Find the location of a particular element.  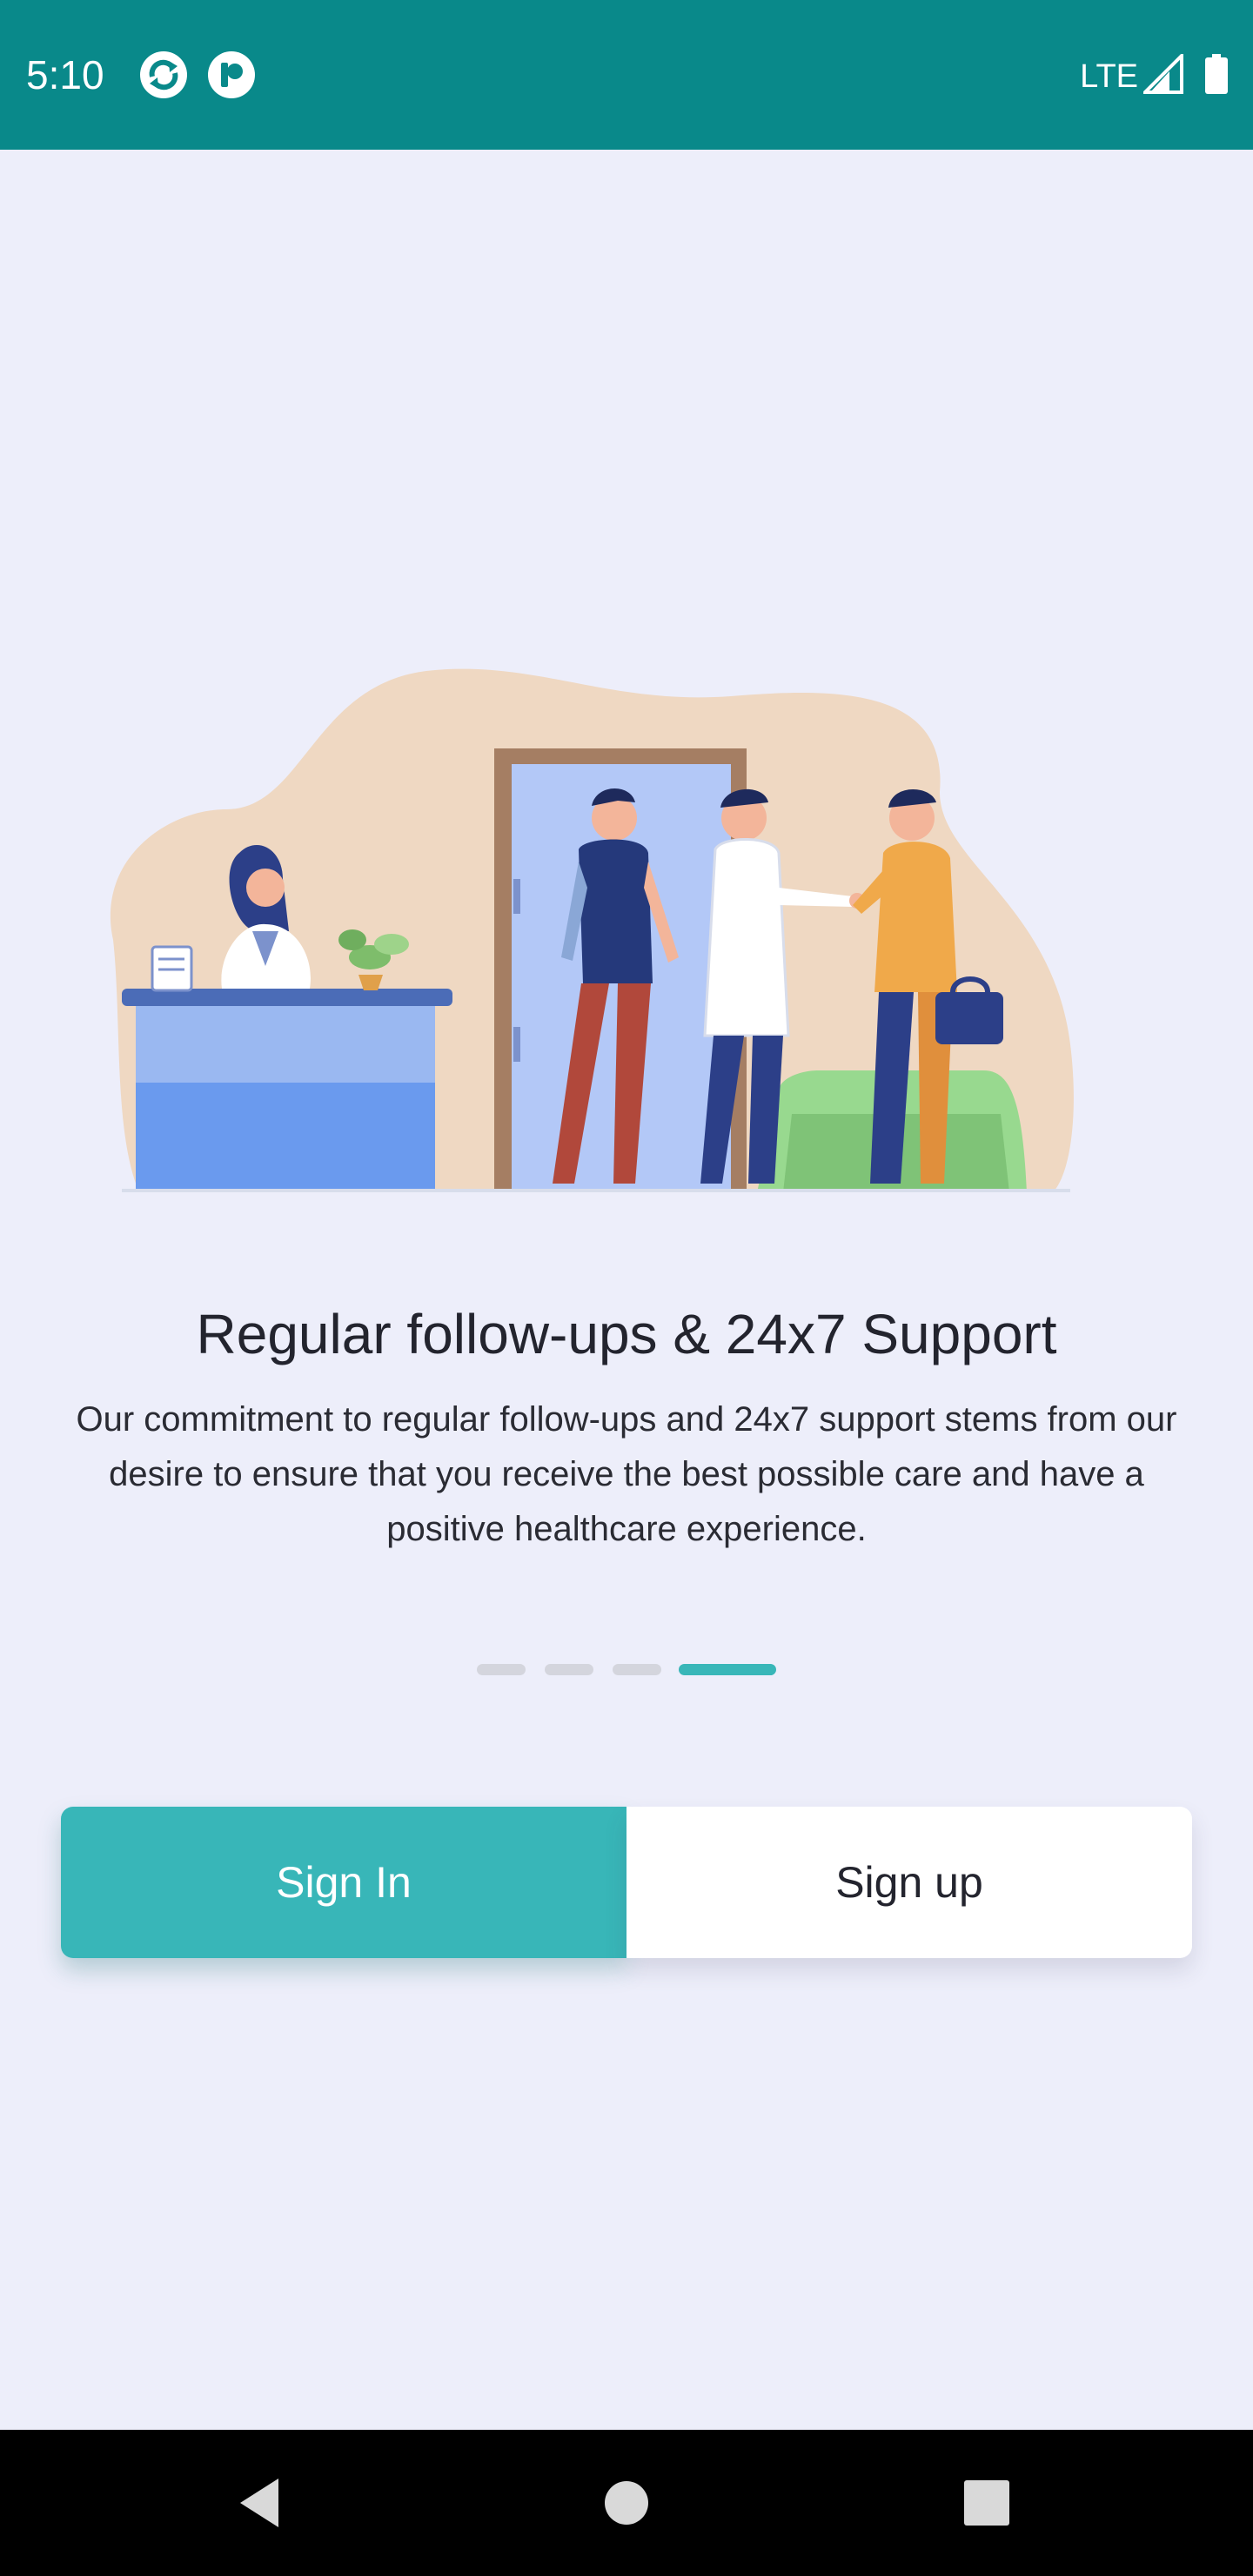

sync-app-icon is located at coordinates (163, 74).